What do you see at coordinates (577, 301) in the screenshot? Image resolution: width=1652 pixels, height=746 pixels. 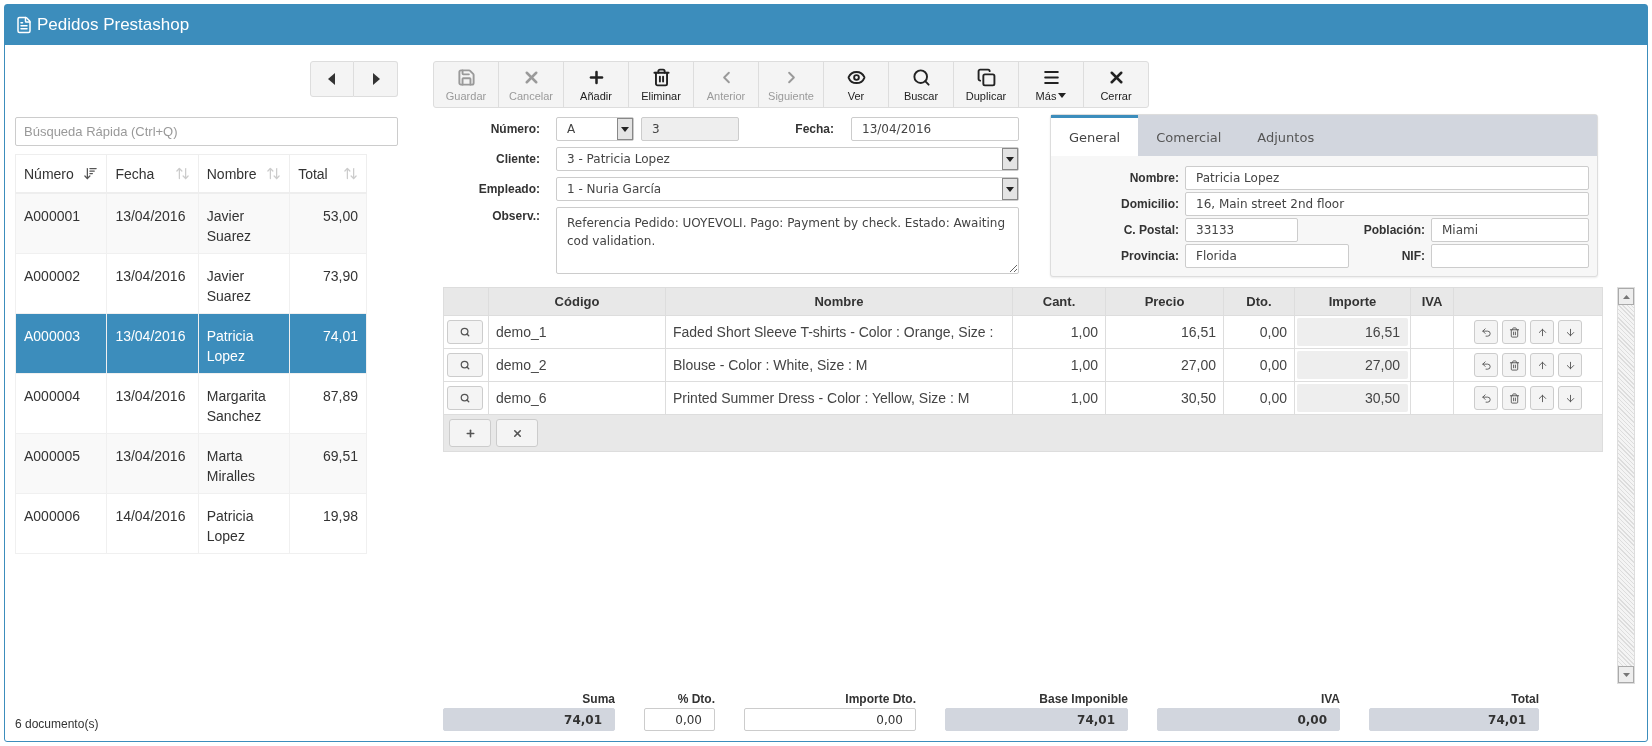 I see `column-header: Código` at bounding box center [577, 301].